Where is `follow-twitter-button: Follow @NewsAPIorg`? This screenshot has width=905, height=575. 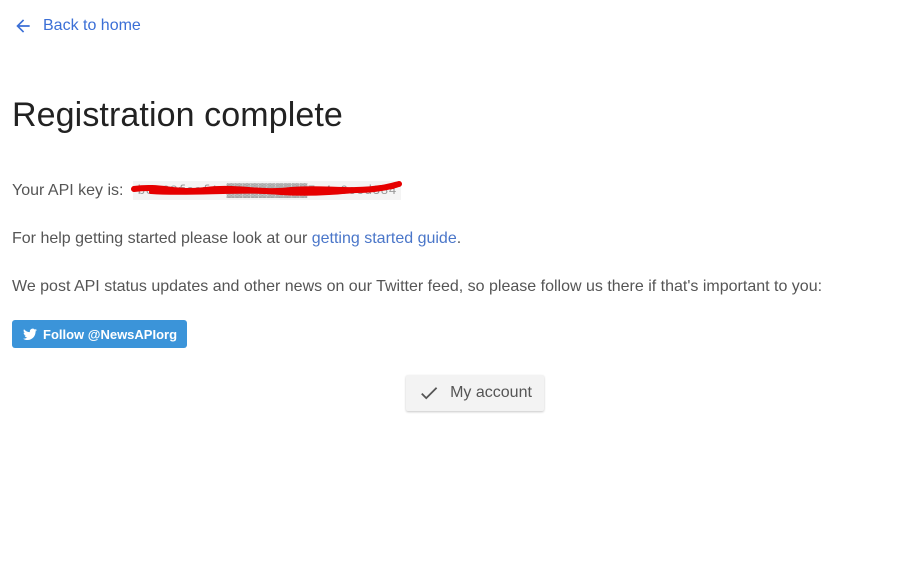
follow-twitter-button: Follow @NewsAPIorg is located at coordinates (100, 334).